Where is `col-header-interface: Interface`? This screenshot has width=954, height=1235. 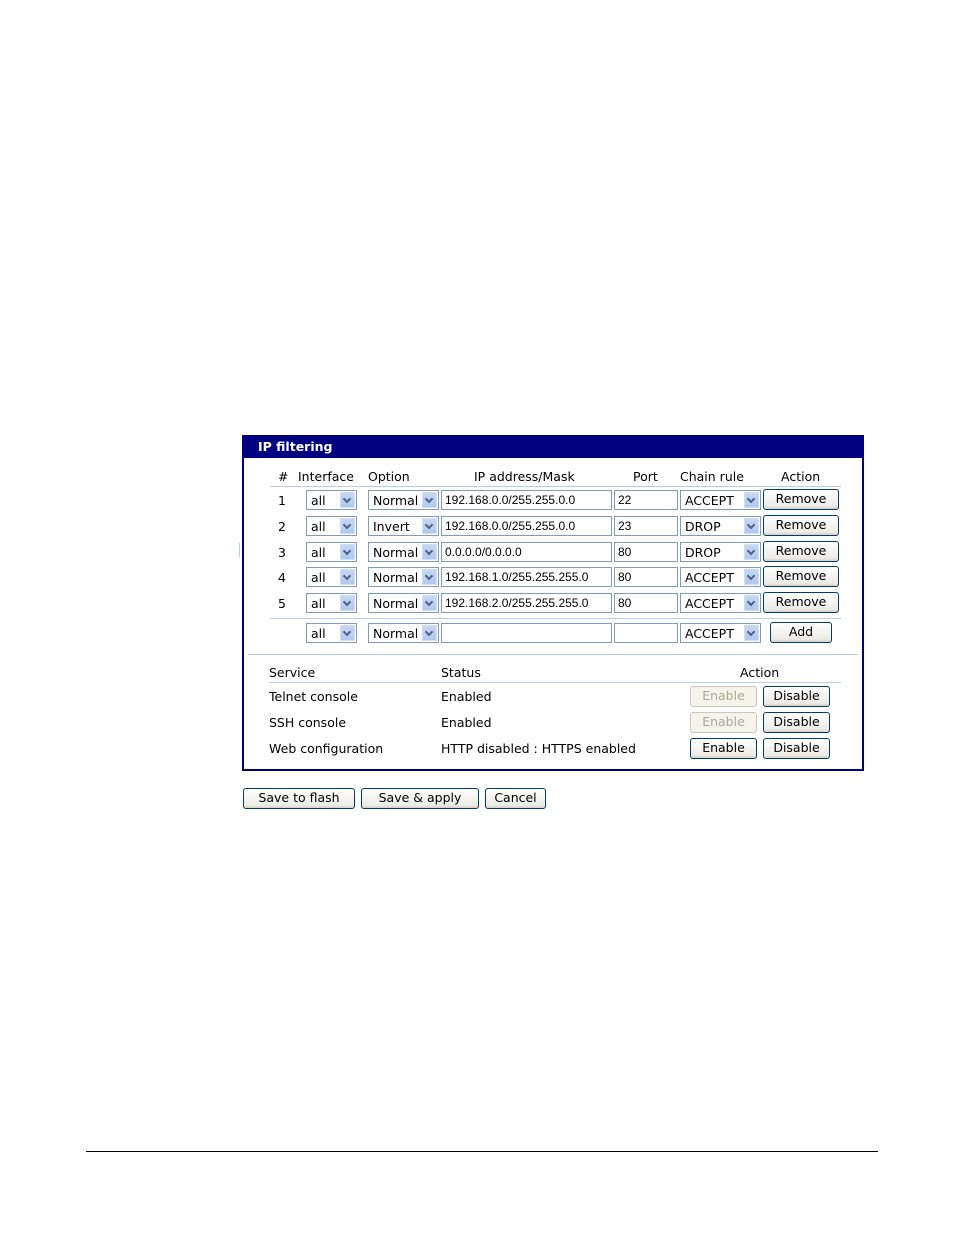
col-header-interface: Interface is located at coordinates (326, 476).